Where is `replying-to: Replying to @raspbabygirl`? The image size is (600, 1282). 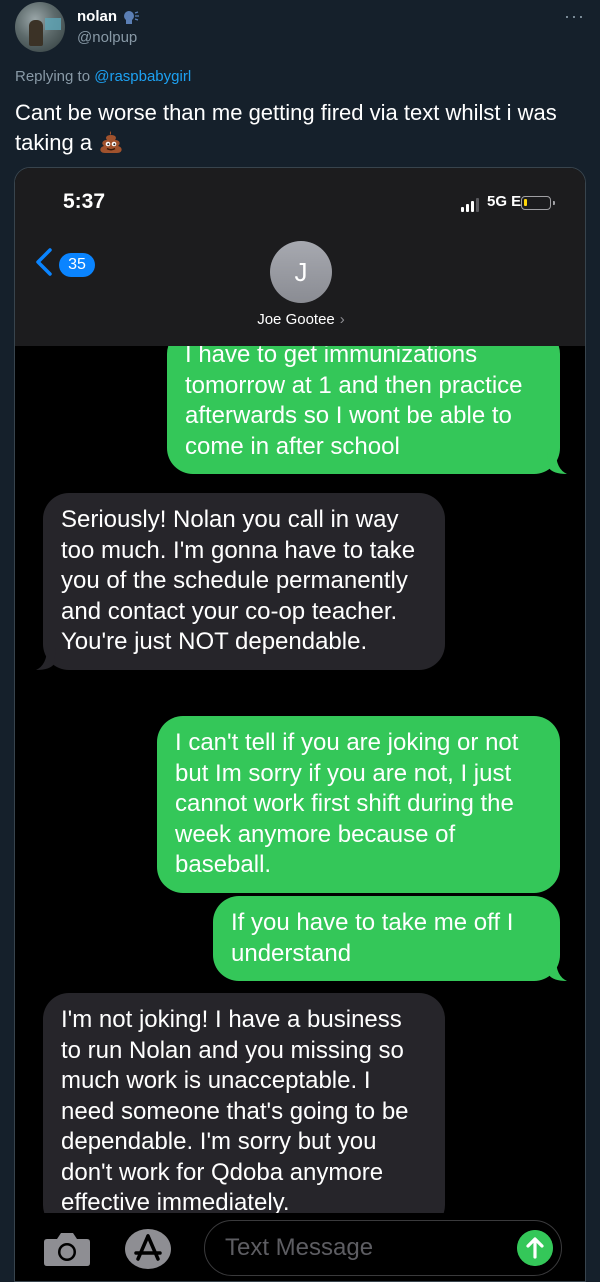
replying-to: Replying to @raspbabygirl is located at coordinates (103, 76).